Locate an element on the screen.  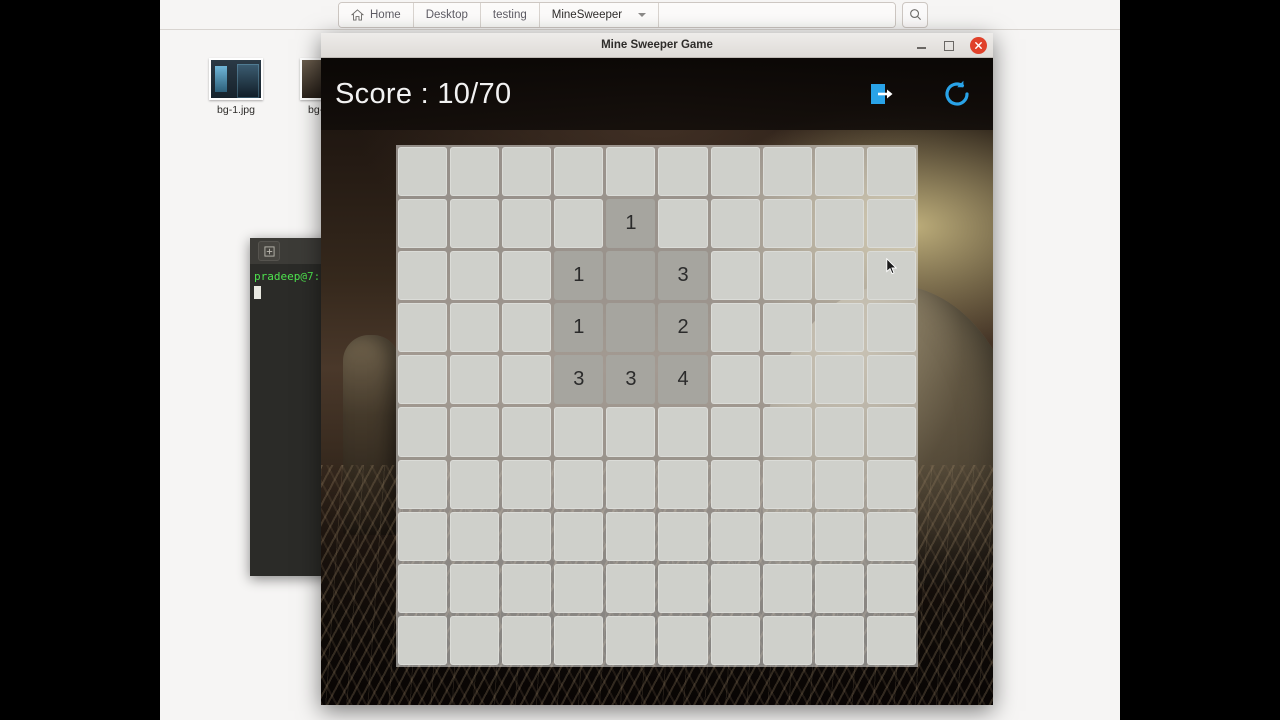
breadcrumb-item-testing: testing is located at coordinates (510, 14).